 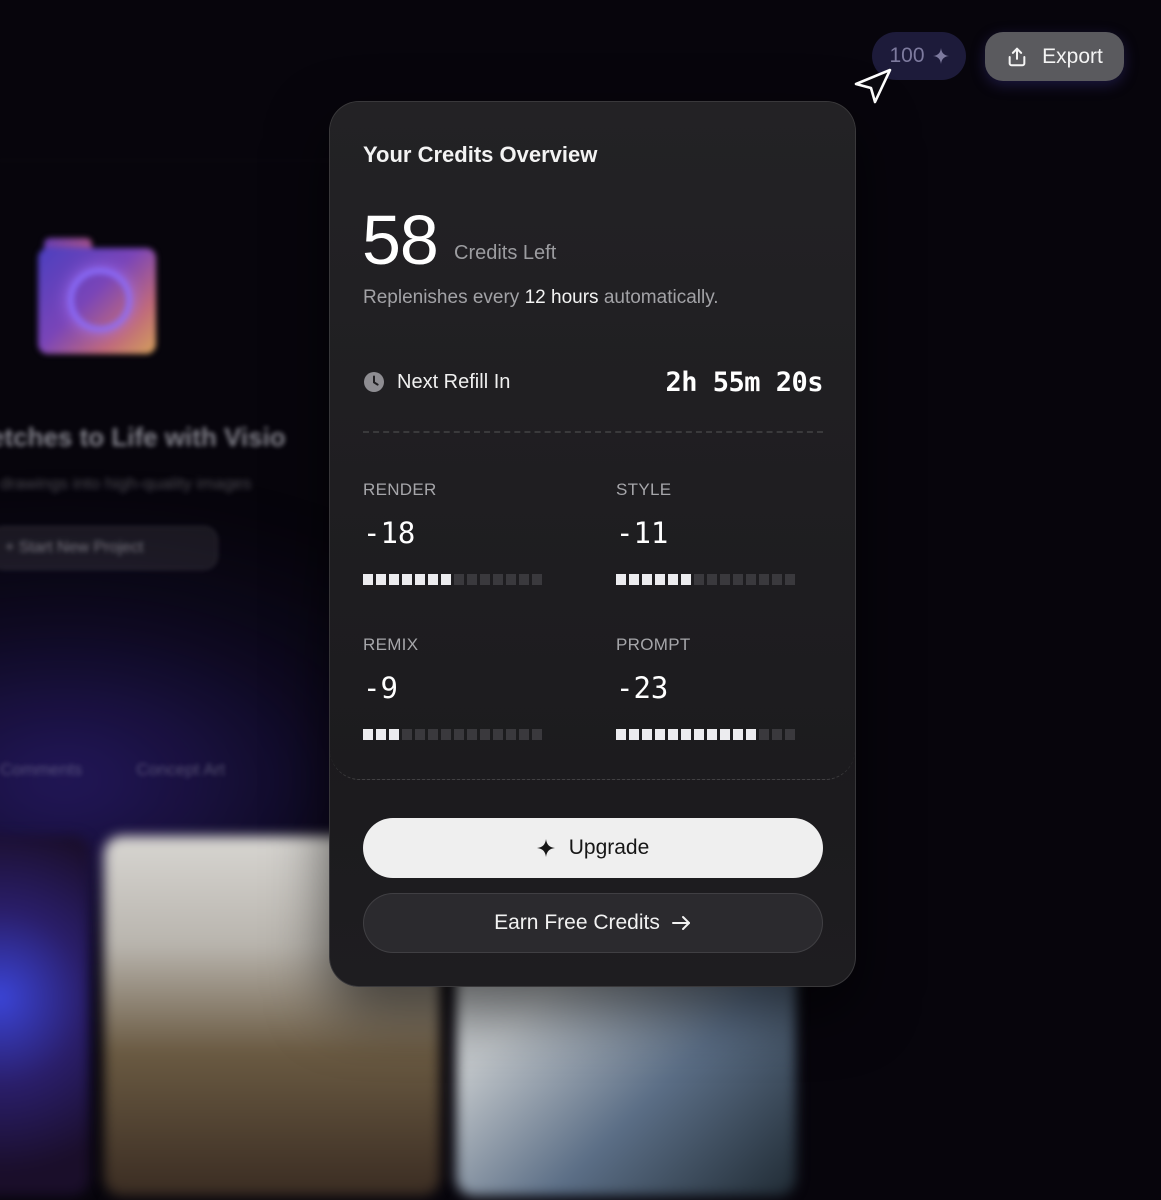 I want to click on credits-left-count: 58, so click(x=400, y=240).